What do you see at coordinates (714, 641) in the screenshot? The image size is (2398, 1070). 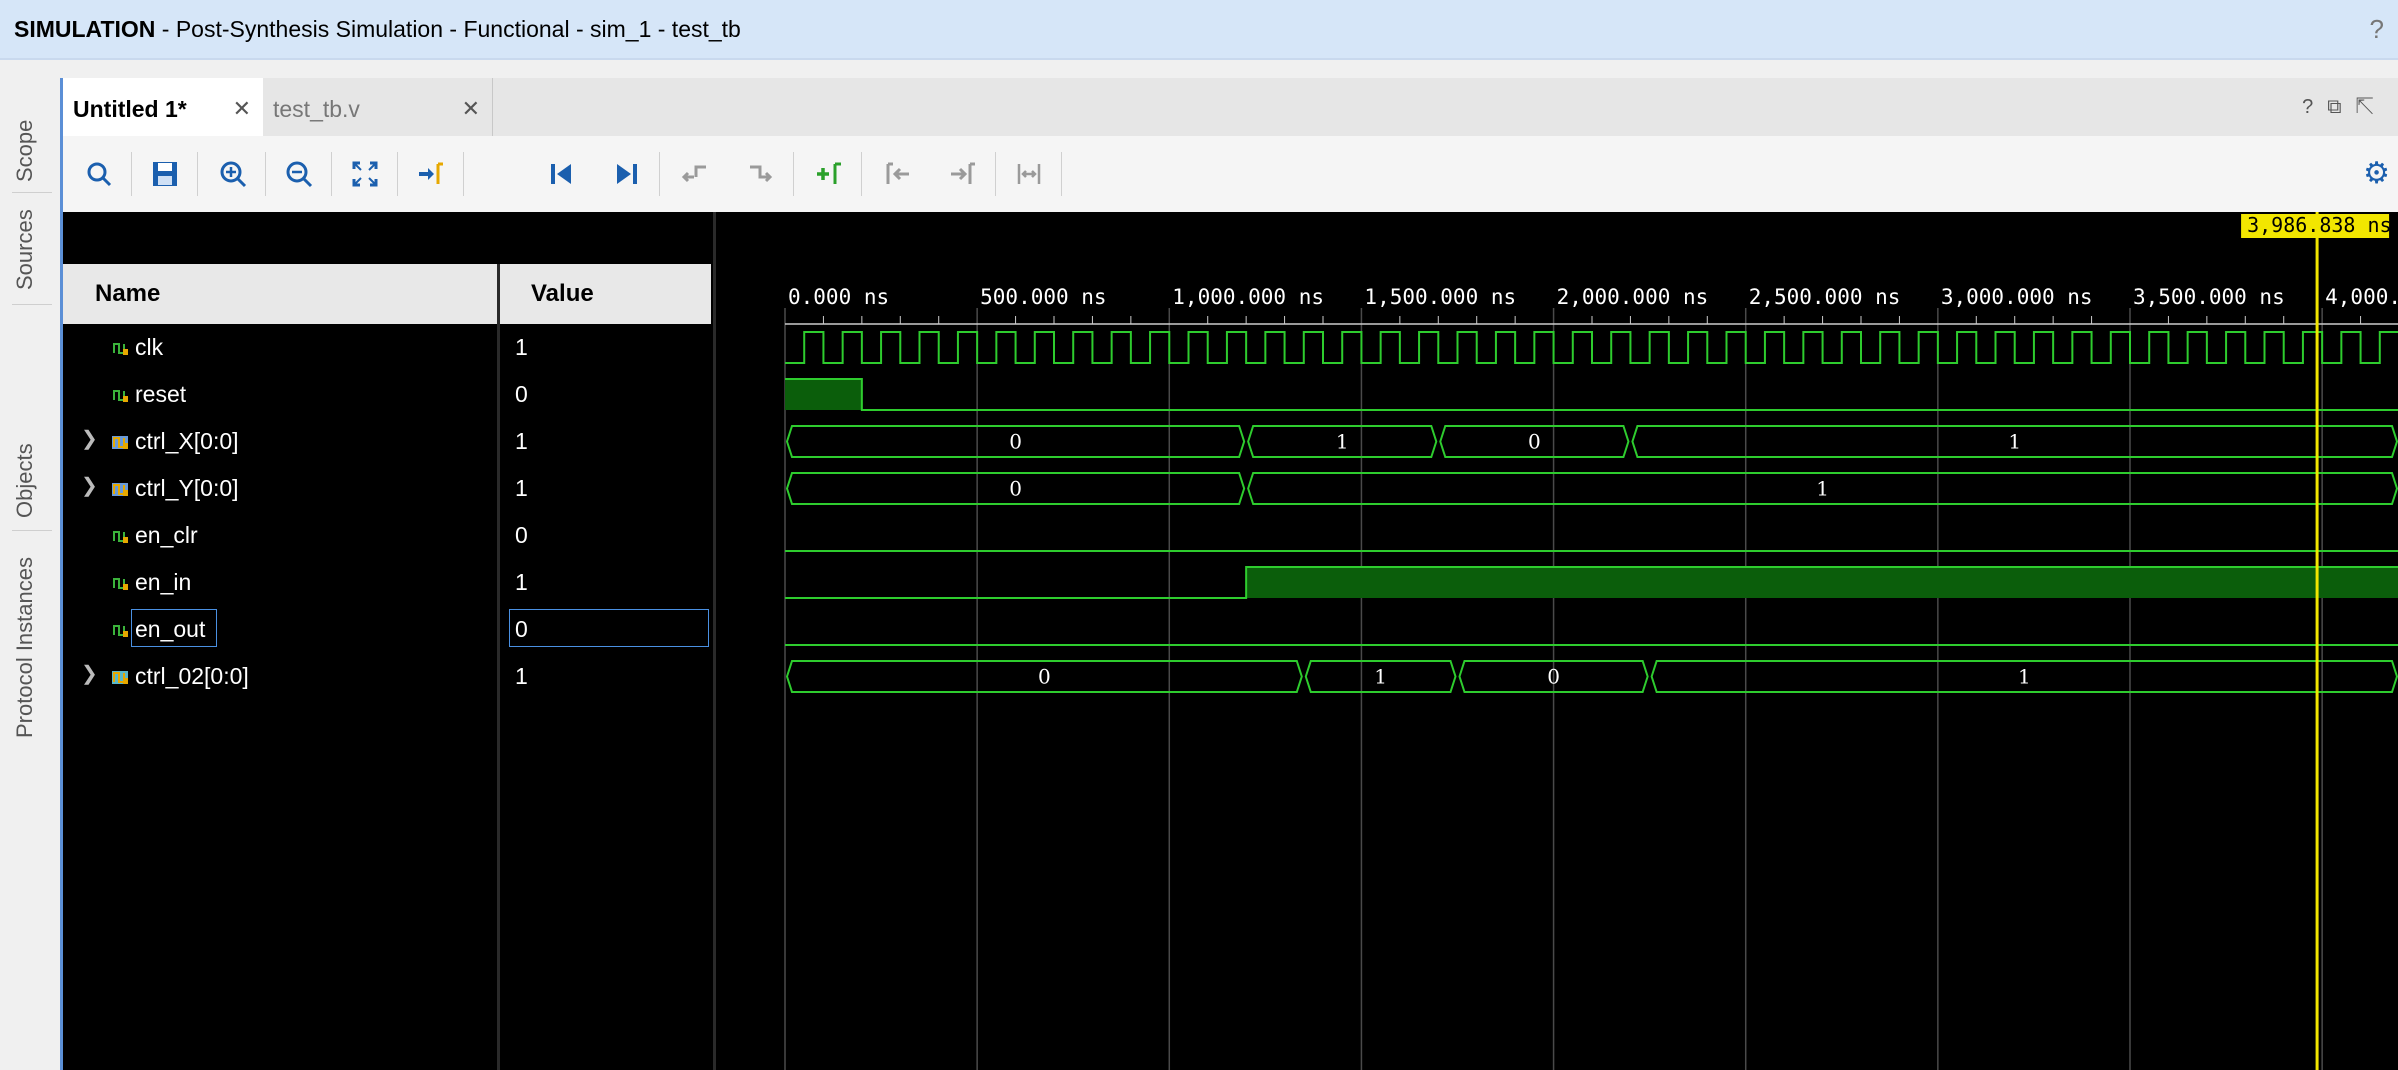 I see `pane-divider` at bounding box center [714, 641].